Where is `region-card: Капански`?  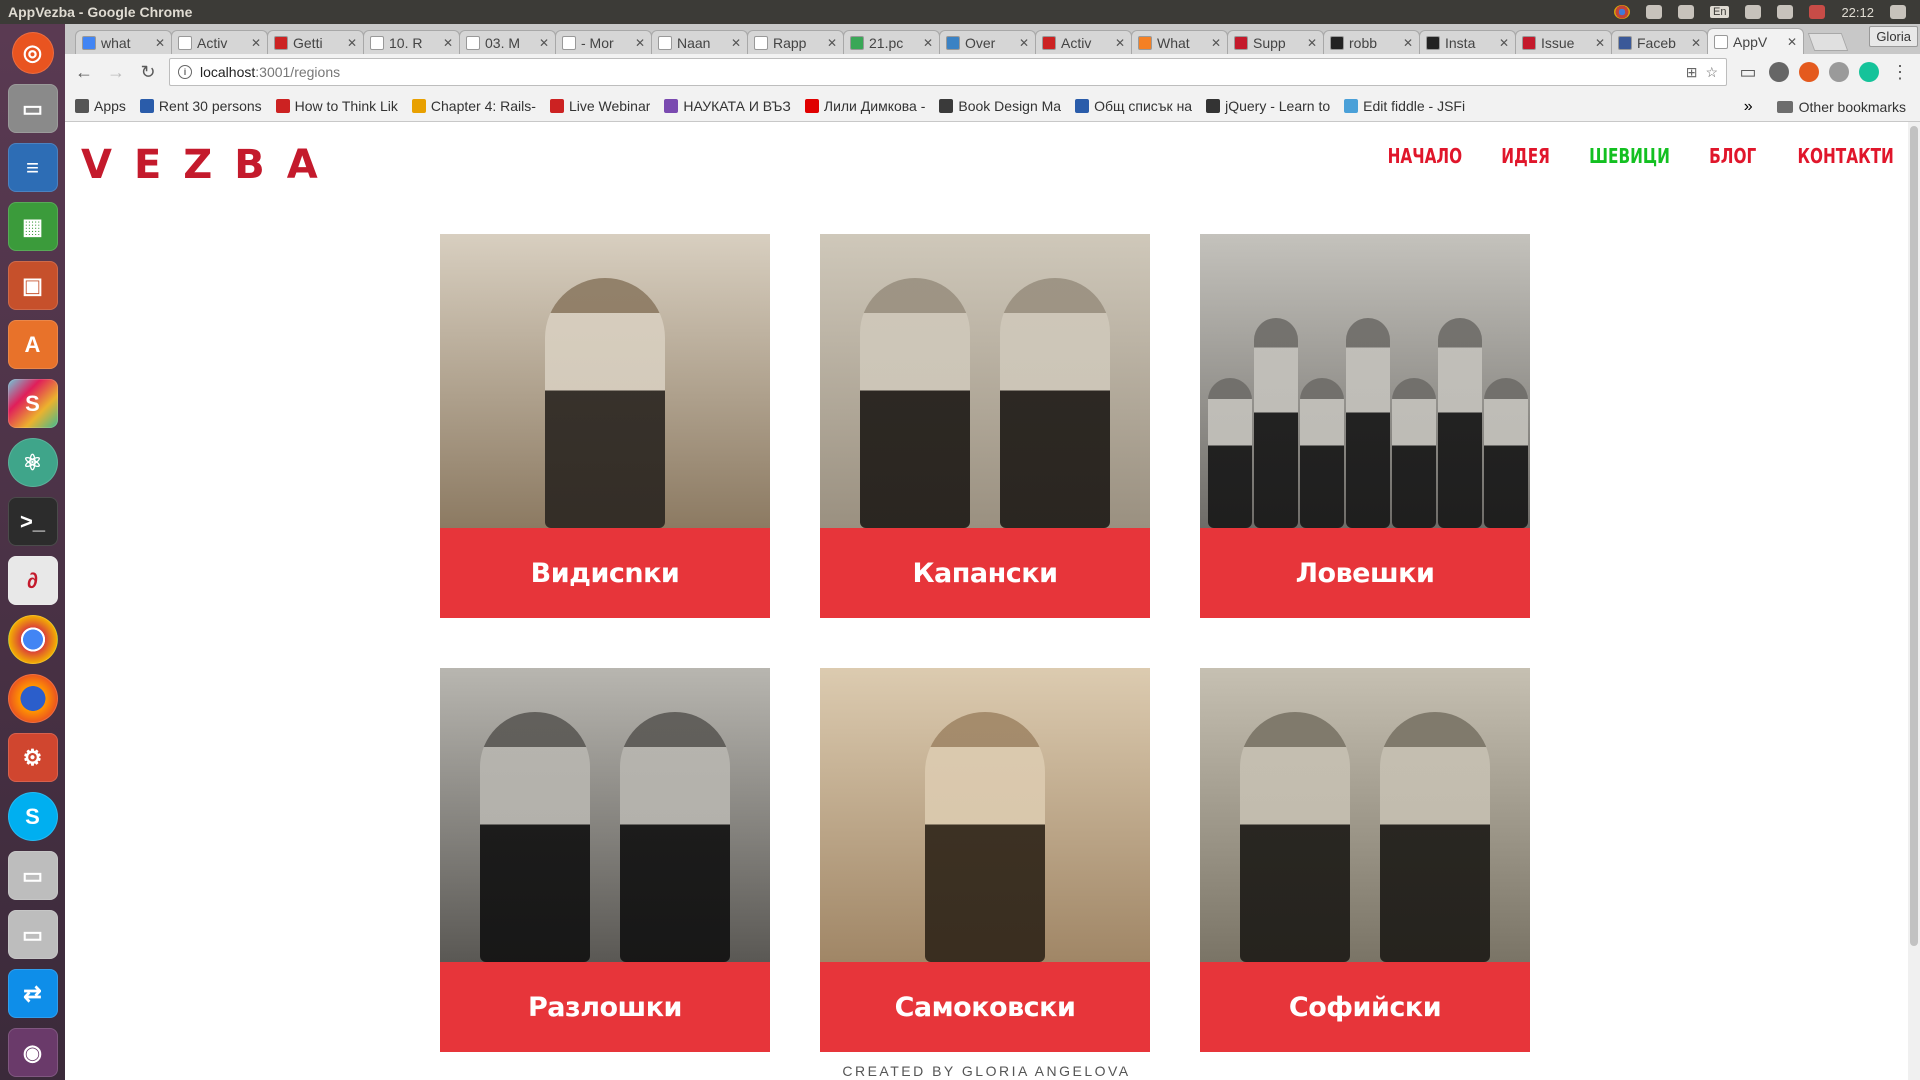 region-card: Капански is located at coordinates (985, 426).